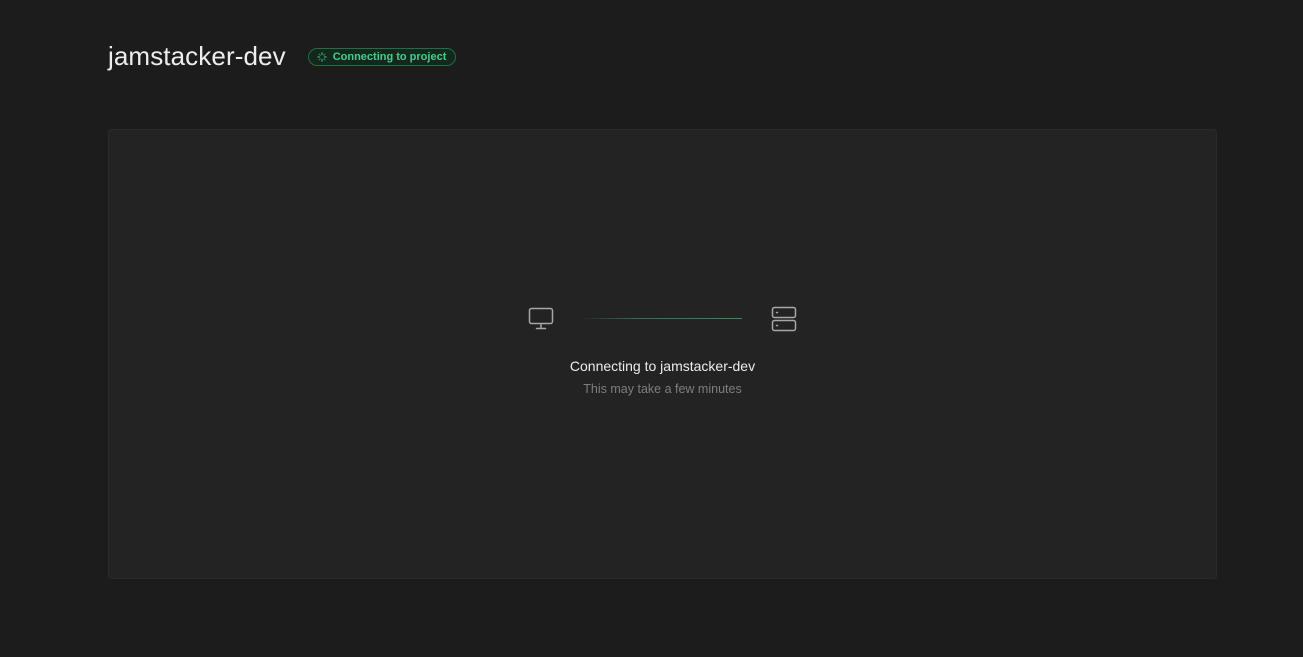 The height and width of the screenshot is (657, 1303). I want to click on connection-subtitle: This may take a few minutes, so click(662, 389).